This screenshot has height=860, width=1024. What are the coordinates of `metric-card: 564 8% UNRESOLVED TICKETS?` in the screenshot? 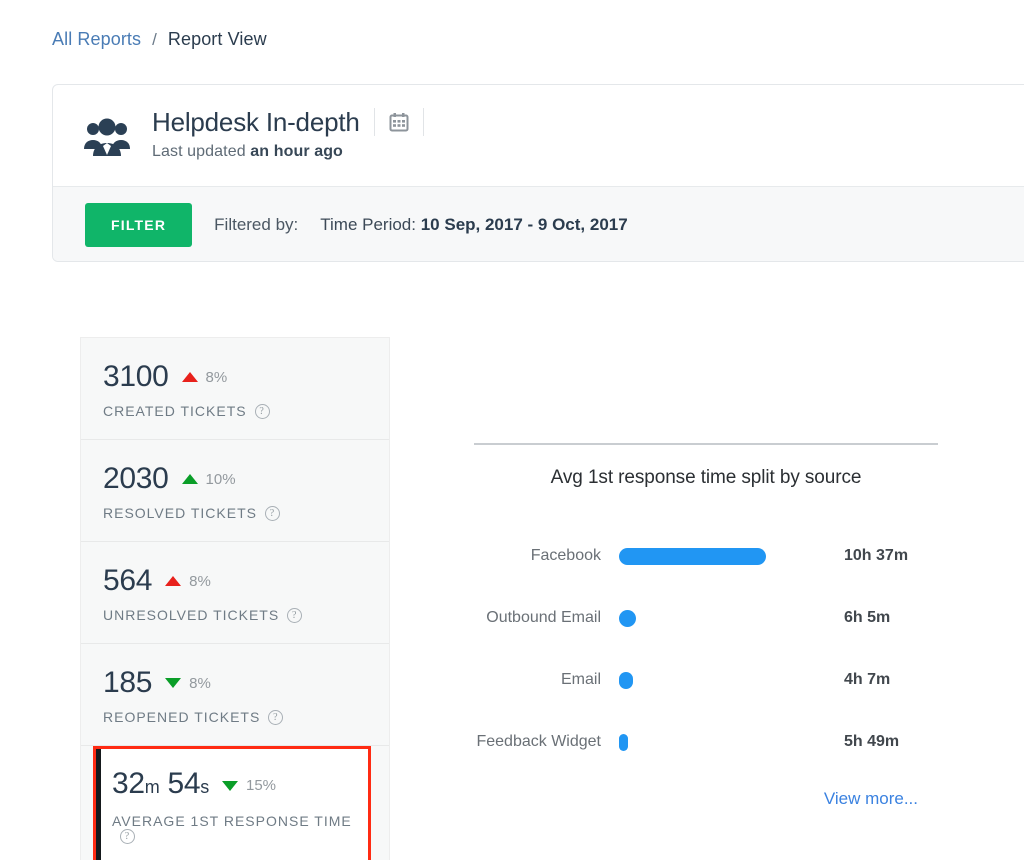 It's located at (235, 593).